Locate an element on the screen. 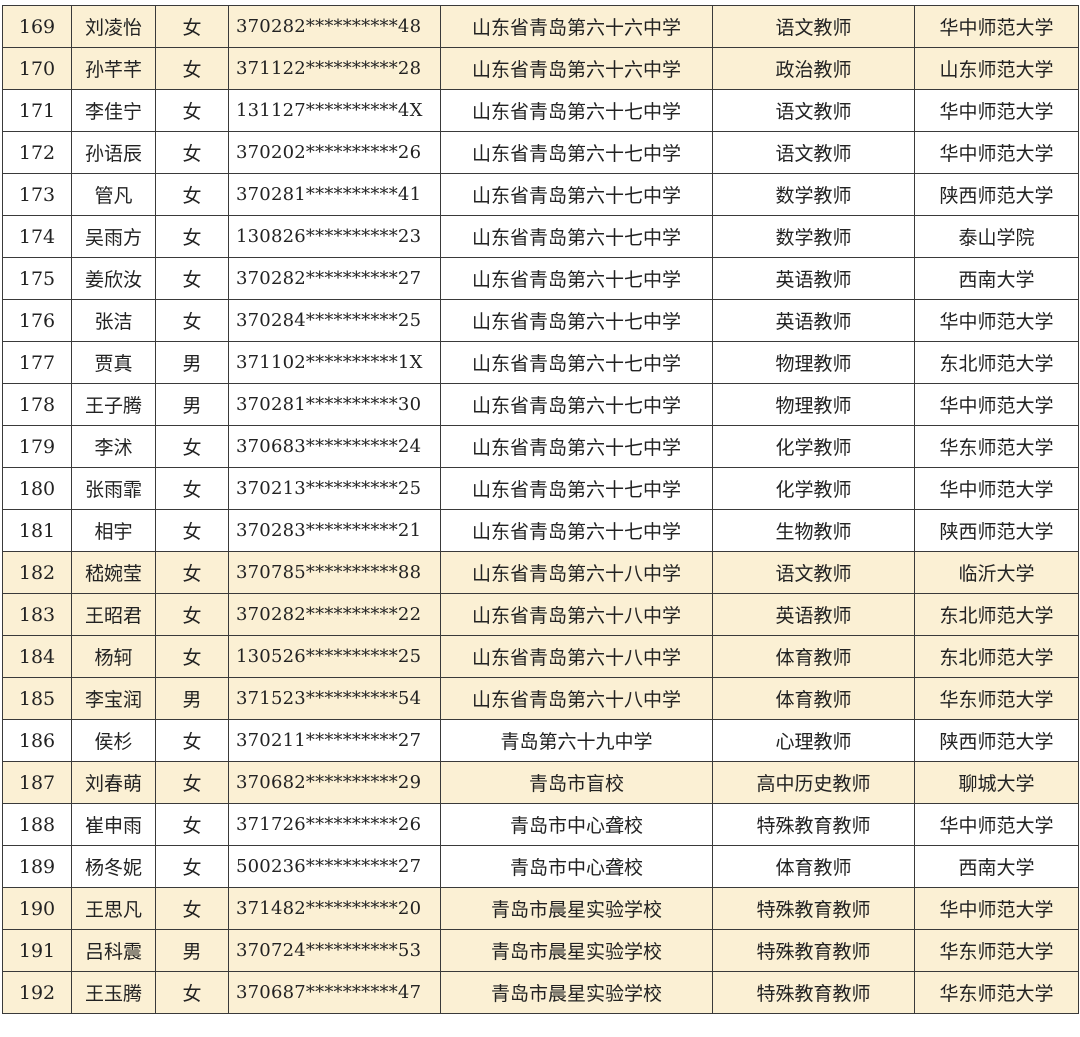 The width and height of the screenshot is (1080, 1037). cell-name: 孙芊芊 is located at coordinates (113, 68).